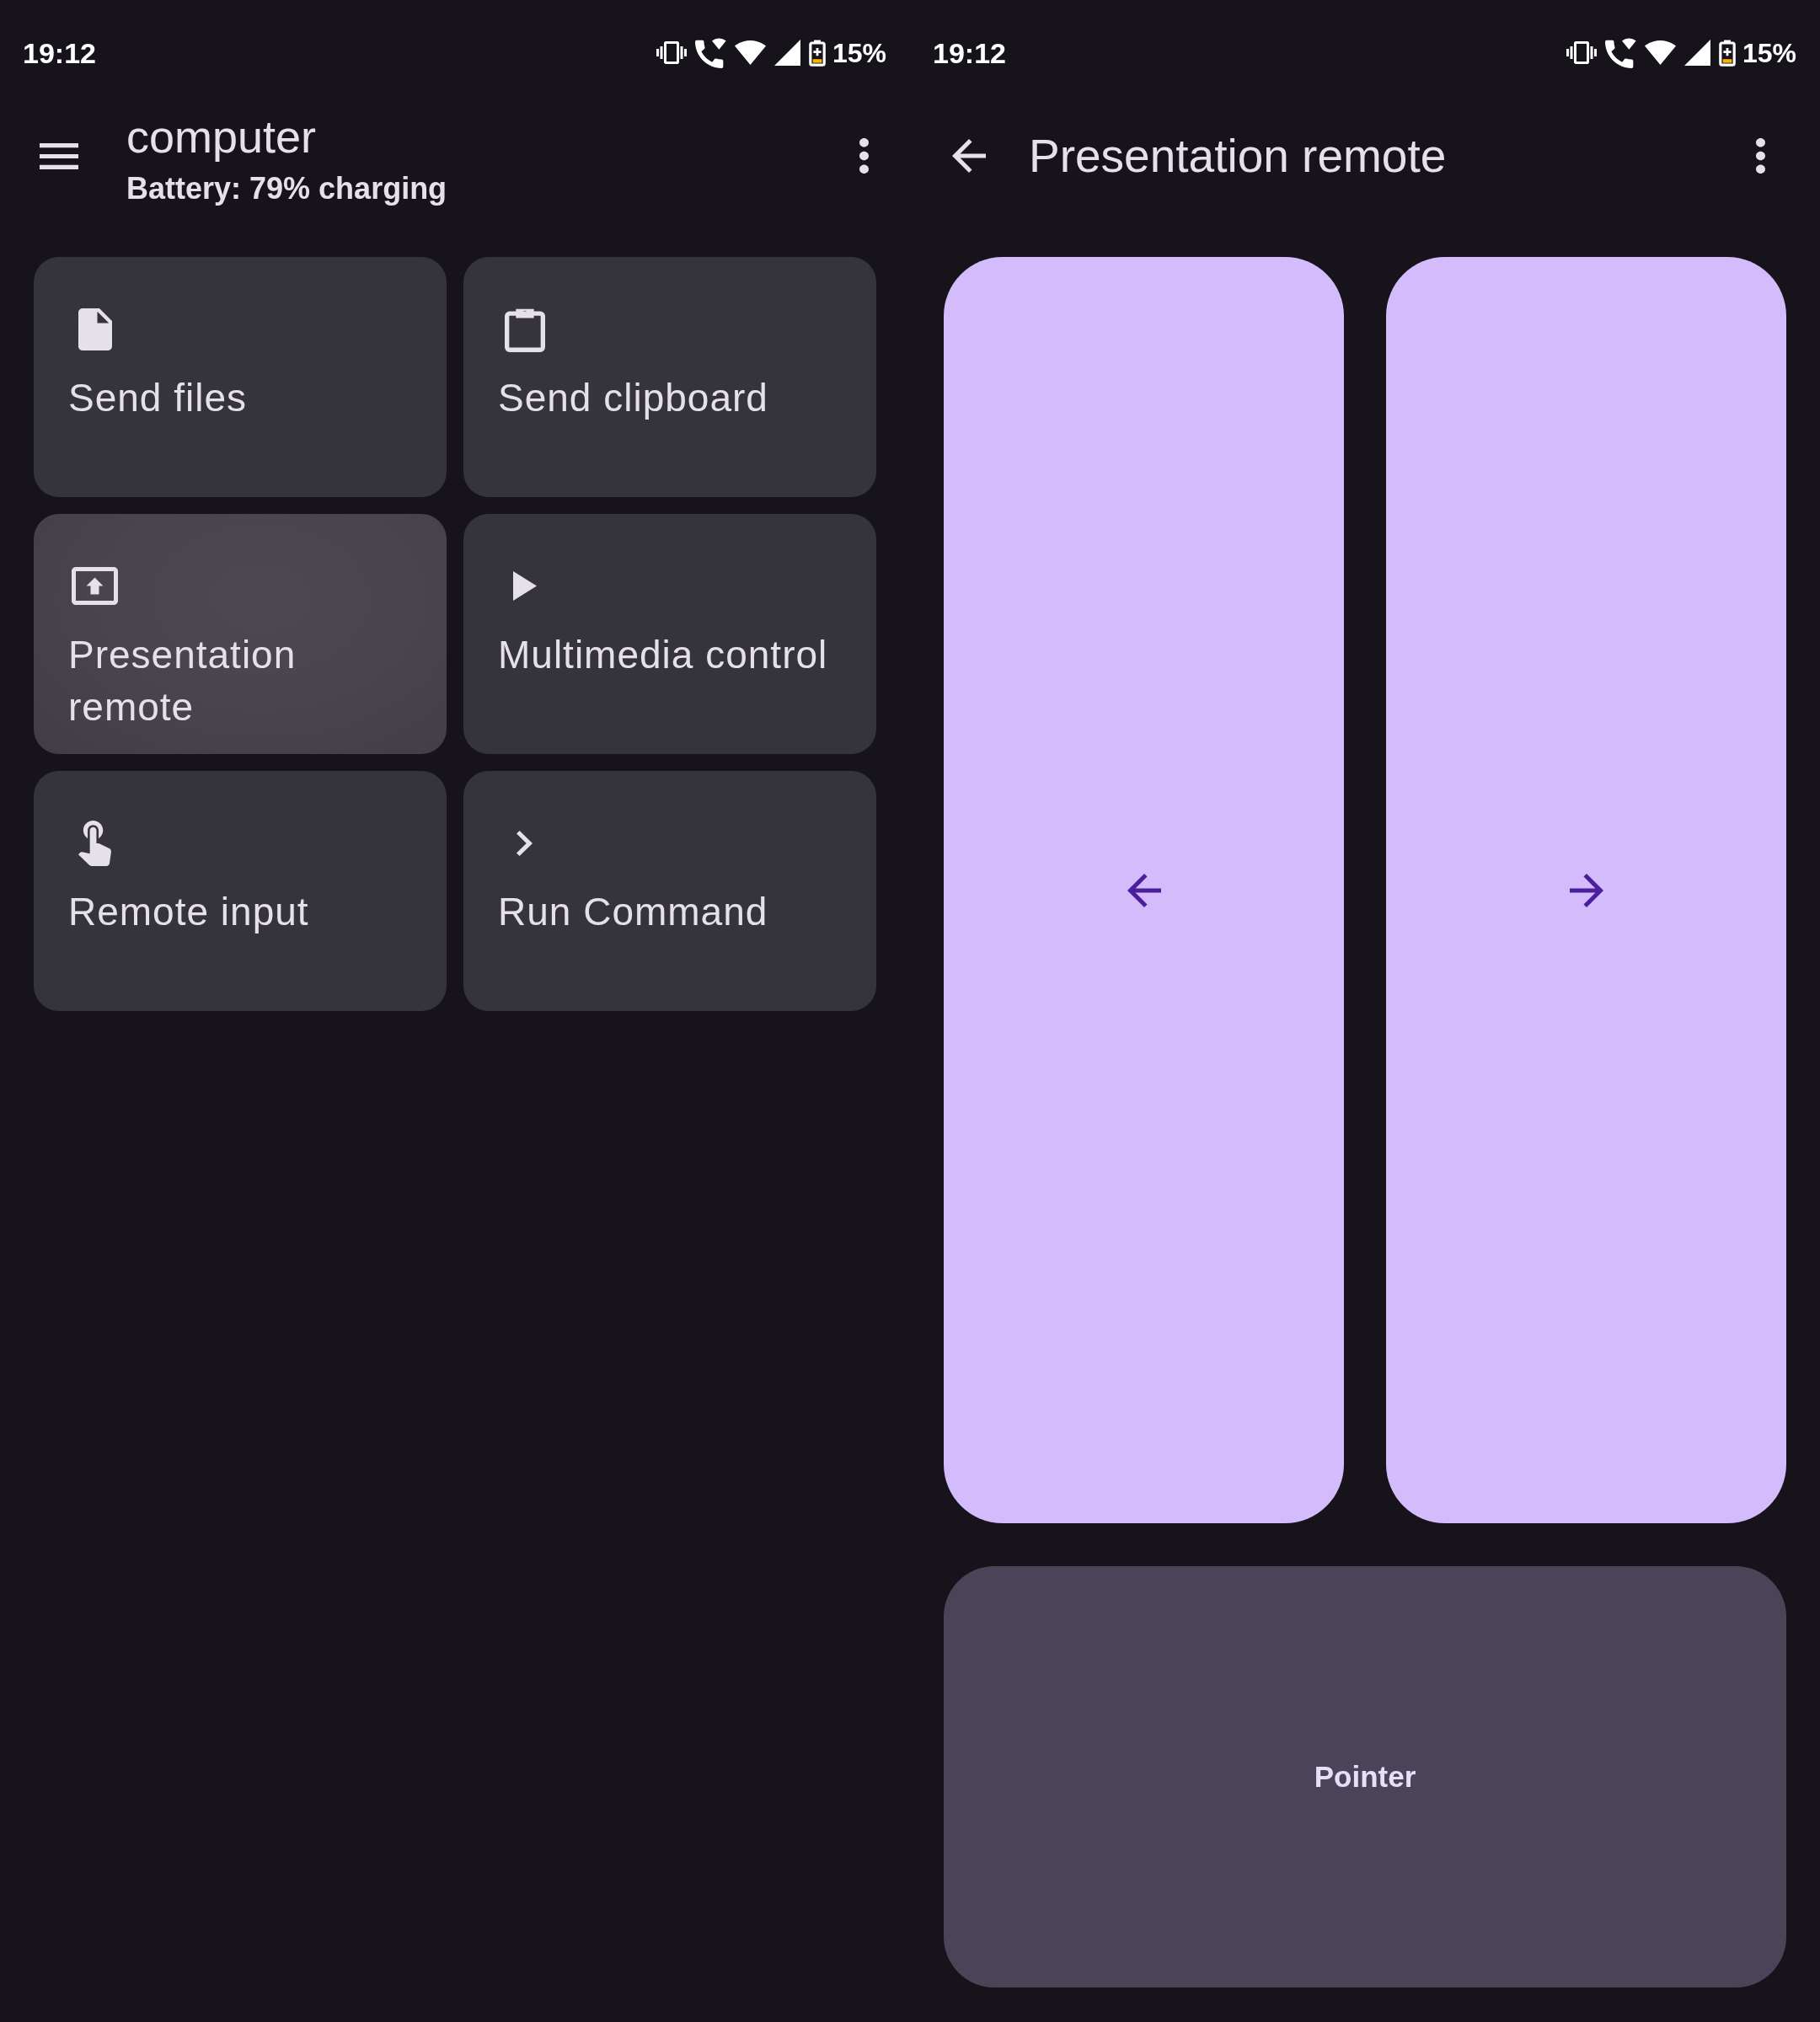 The width and height of the screenshot is (1820, 2022). I want to click on play-icon, so click(524, 586).